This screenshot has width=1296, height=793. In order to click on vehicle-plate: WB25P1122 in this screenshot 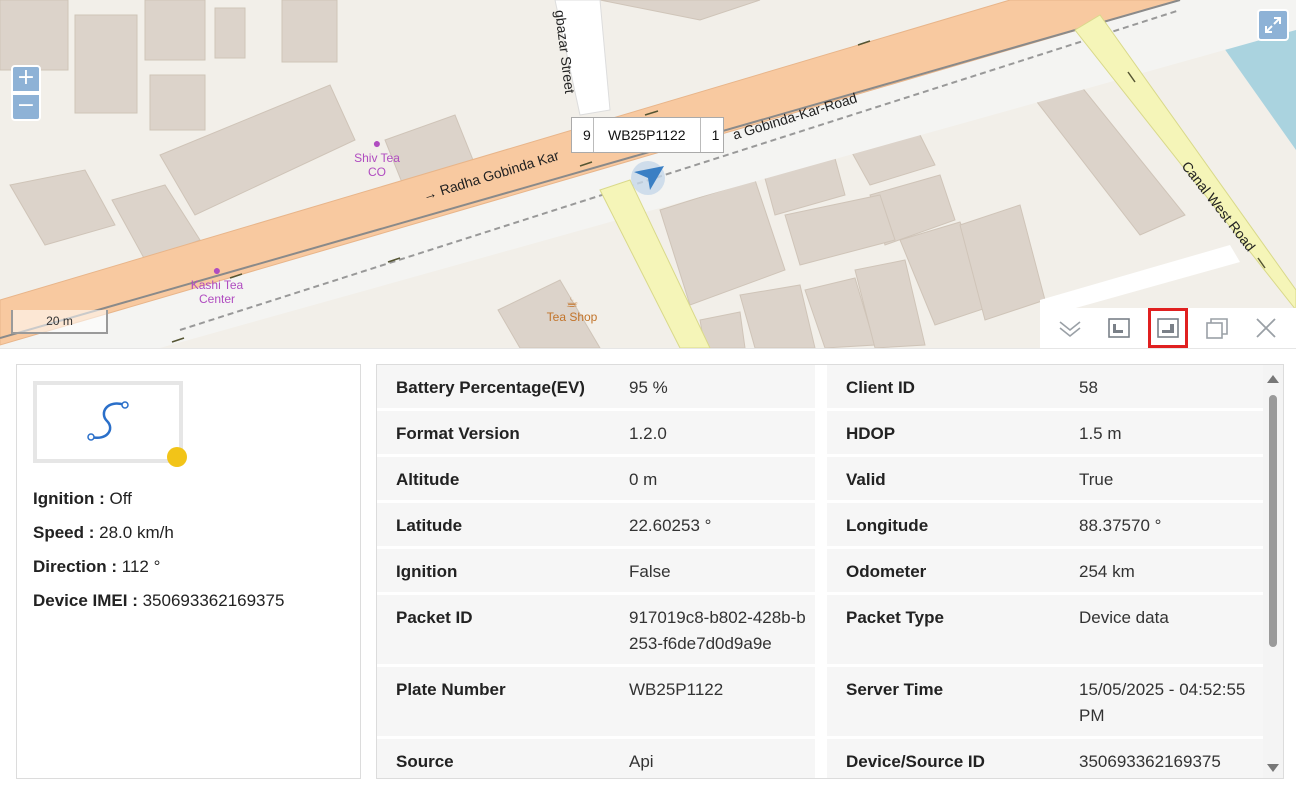, I will do `click(647, 135)`.